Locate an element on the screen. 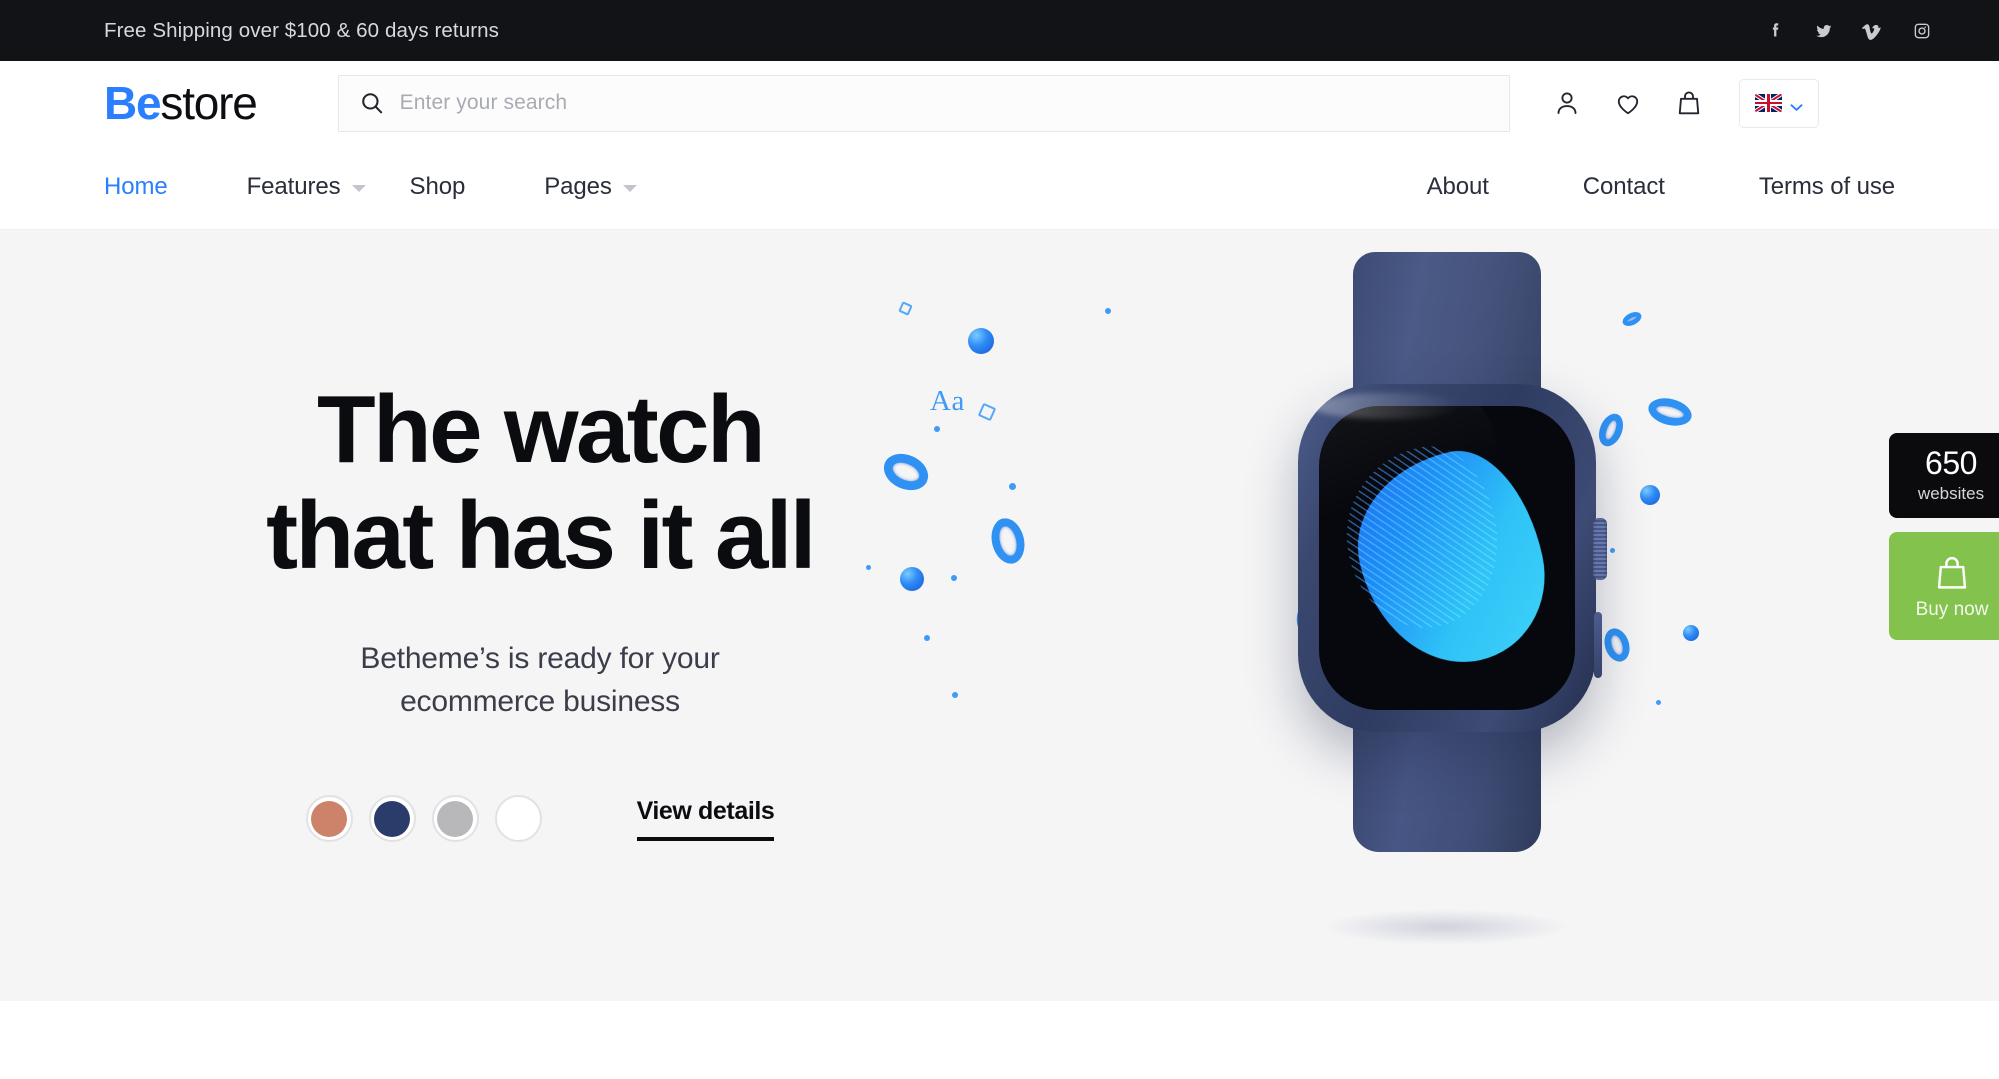  nav-secondary: About Contact Terms of use is located at coordinates (1614, 187).